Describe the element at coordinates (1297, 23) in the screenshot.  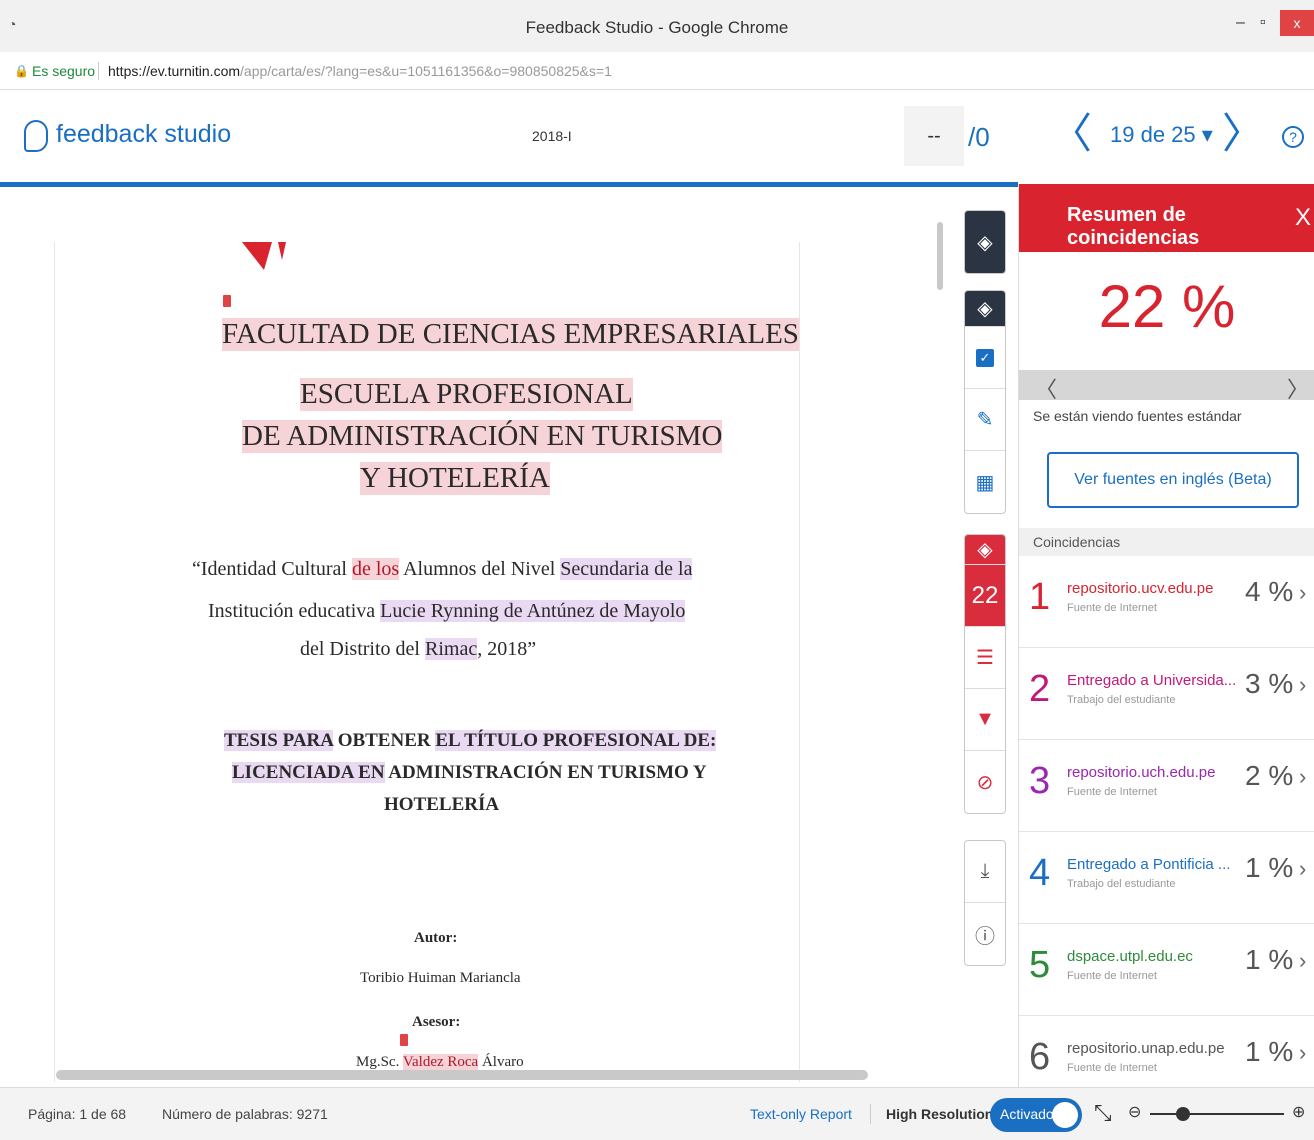
I see `close-window-button: x` at that location.